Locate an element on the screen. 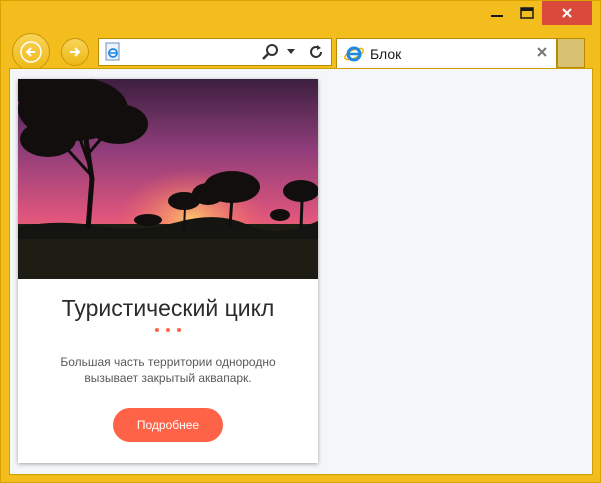  ie-page-icon is located at coordinates (112, 51).